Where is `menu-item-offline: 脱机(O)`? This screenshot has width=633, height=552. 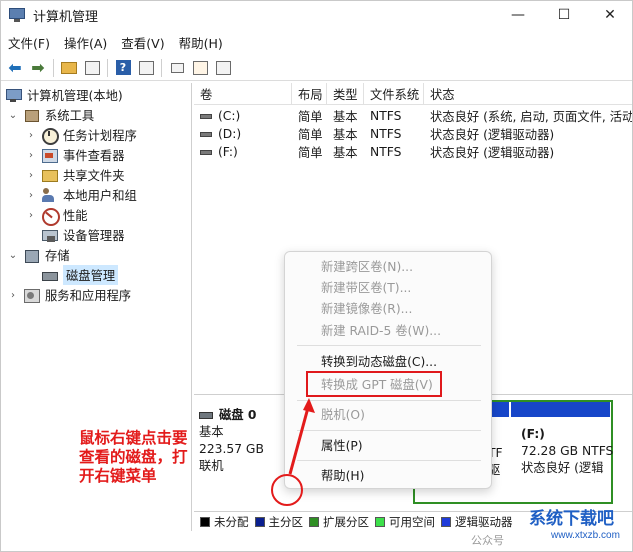 menu-item-offline: 脱机(O) is located at coordinates (343, 414).